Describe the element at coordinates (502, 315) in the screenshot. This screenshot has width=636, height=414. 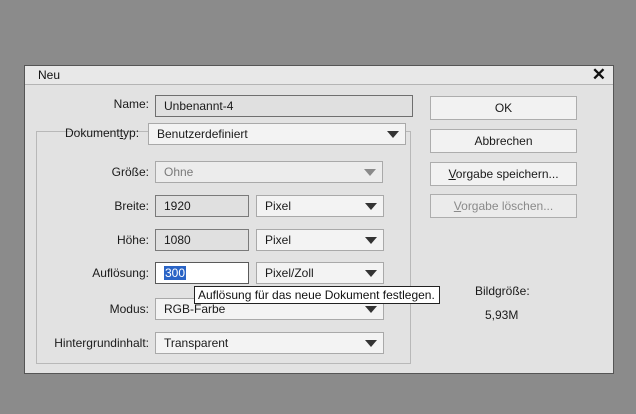
I see `image-size-value: 5,93M` at that location.